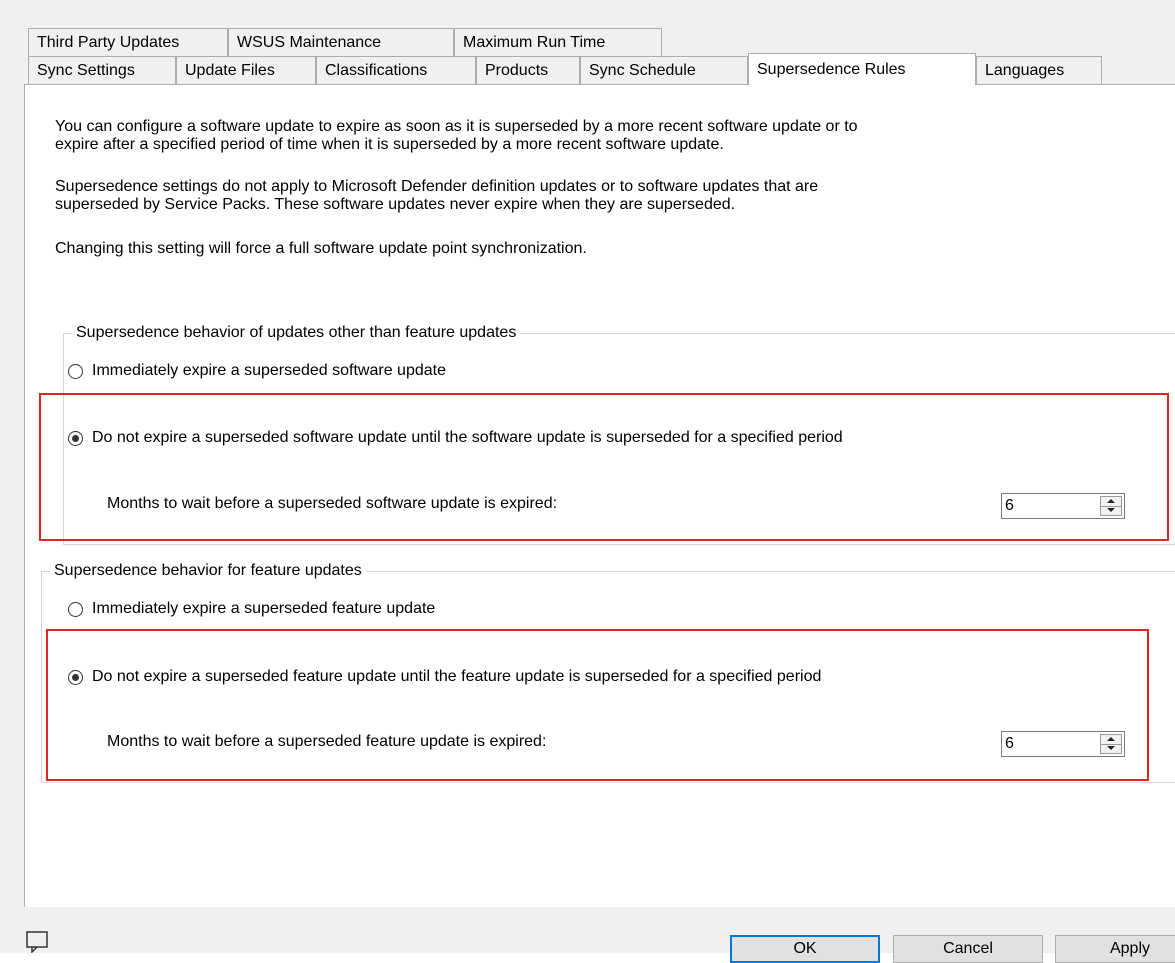  Describe the element at coordinates (128, 42) in the screenshot. I see `tab-third-party-updates: Third Party Updates` at that location.